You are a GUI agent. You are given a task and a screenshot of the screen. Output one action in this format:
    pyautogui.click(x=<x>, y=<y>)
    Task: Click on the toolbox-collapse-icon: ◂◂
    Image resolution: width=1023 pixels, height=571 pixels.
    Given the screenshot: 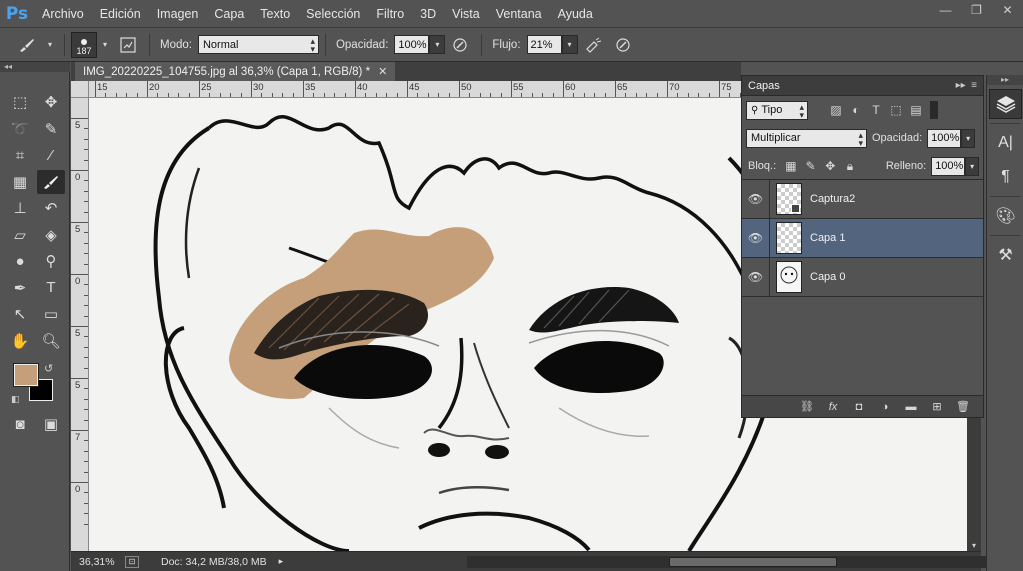 What is the action you would take?
    pyautogui.click(x=35, y=67)
    